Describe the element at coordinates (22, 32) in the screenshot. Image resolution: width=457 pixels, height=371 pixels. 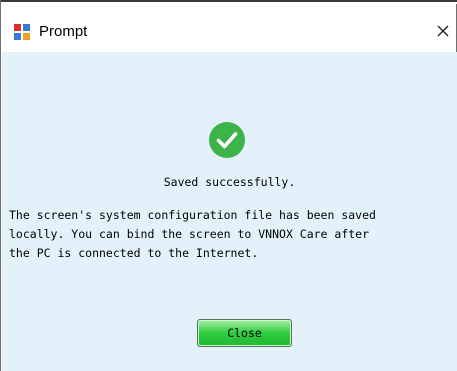
I see `app-icon` at that location.